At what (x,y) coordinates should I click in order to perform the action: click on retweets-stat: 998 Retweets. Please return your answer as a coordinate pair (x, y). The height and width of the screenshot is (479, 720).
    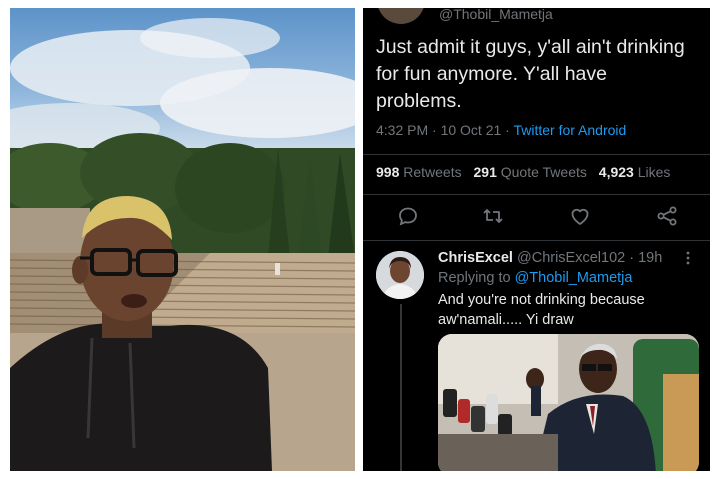
    Looking at the image, I should click on (419, 172).